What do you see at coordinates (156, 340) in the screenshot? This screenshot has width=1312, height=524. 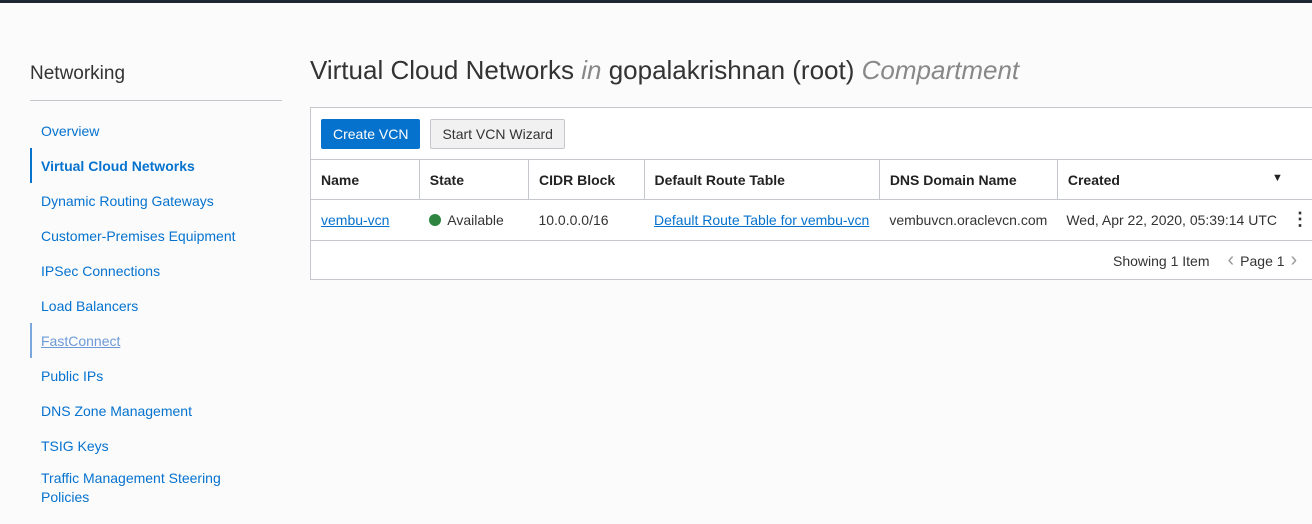 I see `sidebar-item-fastconnect: FastConnect` at bounding box center [156, 340].